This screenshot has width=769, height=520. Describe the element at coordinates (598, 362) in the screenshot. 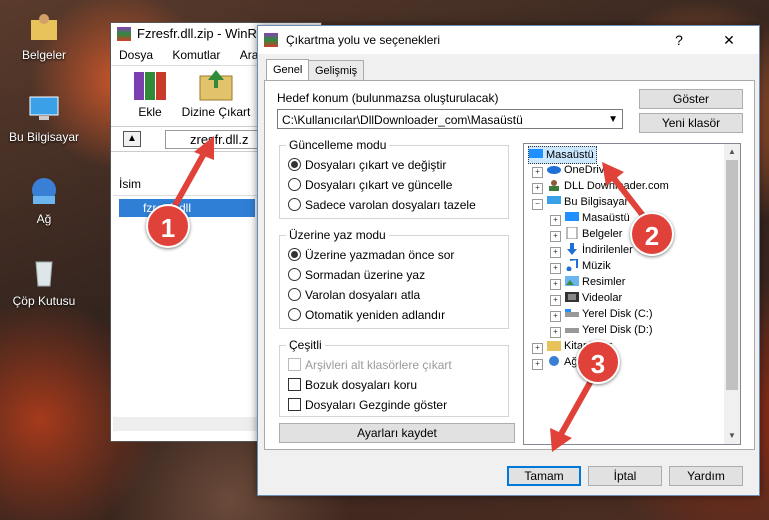

I see `step-badge-3: 3` at that location.